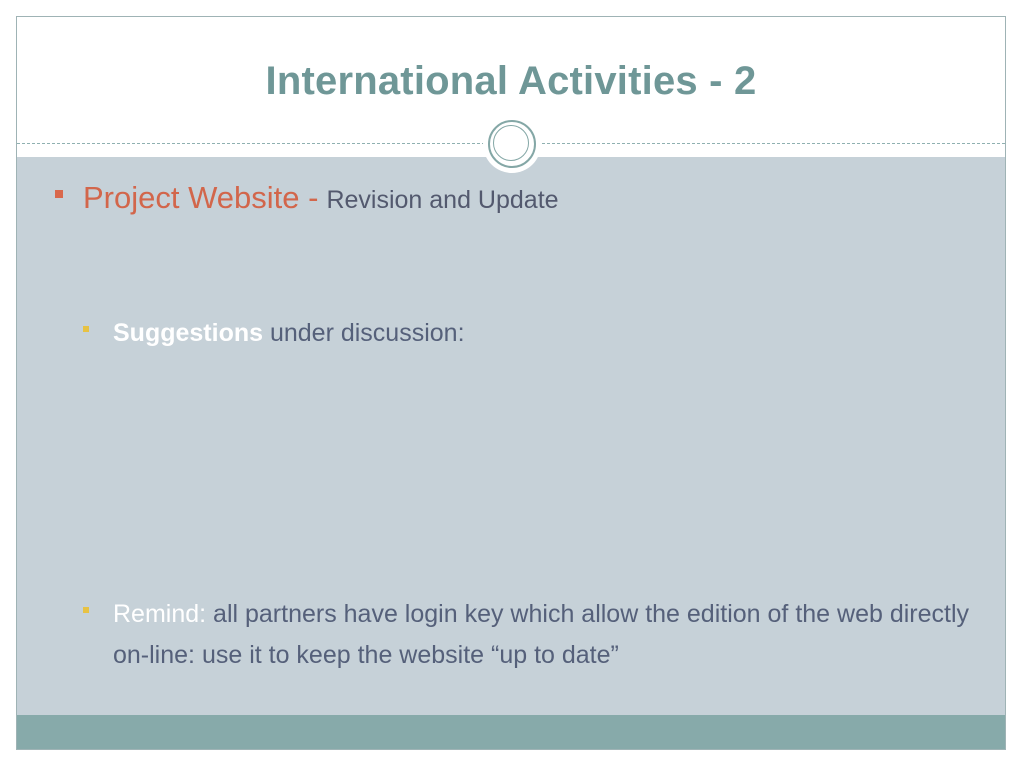  Describe the element at coordinates (442, 200) in the screenshot. I see `bullet-subheading: Revision and Update` at that location.